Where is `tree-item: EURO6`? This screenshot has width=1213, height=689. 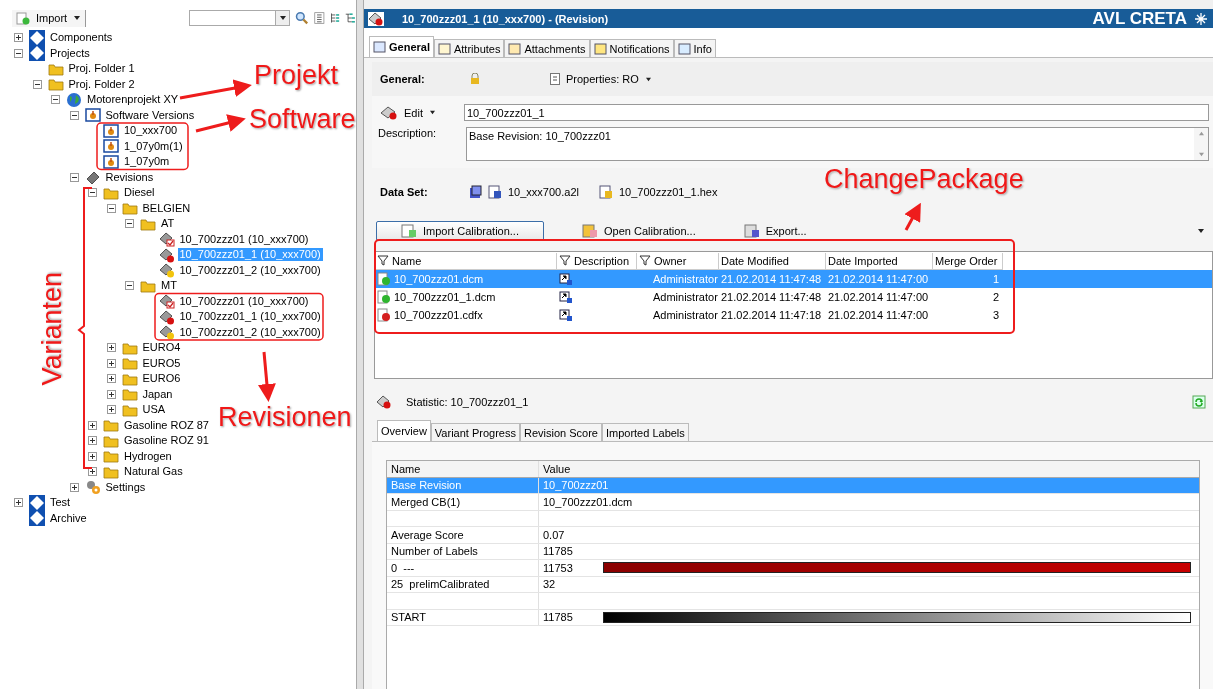
tree-item: EURO6 is located at coordinates (161, 379).